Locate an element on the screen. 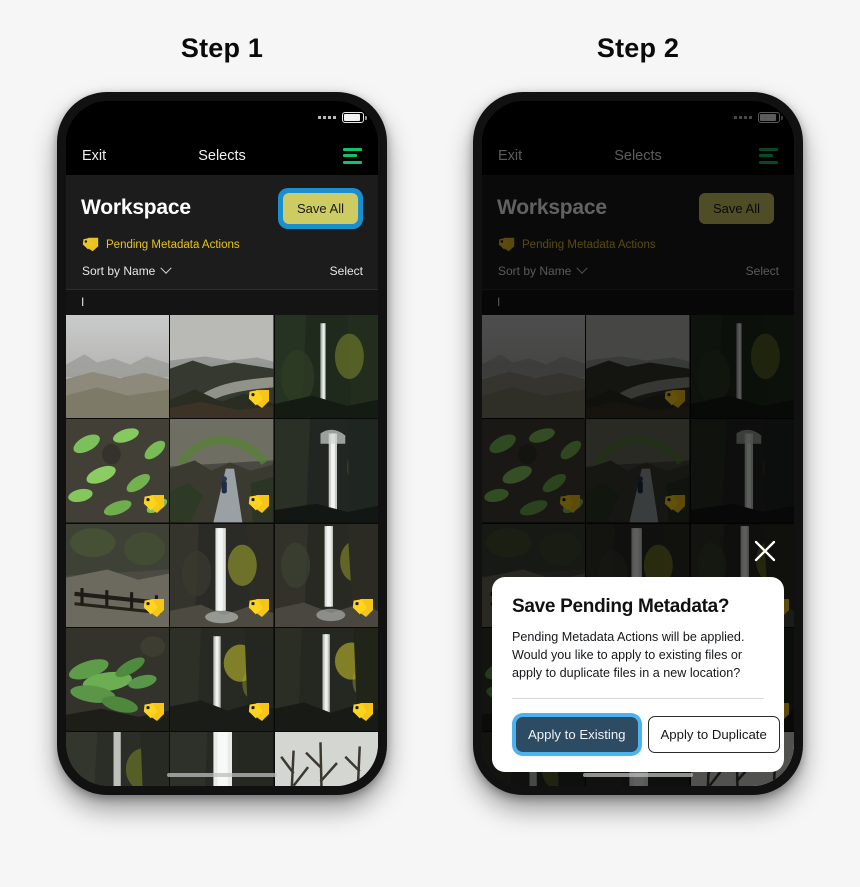  page-title: Selects is located at coordinates (222, 155).